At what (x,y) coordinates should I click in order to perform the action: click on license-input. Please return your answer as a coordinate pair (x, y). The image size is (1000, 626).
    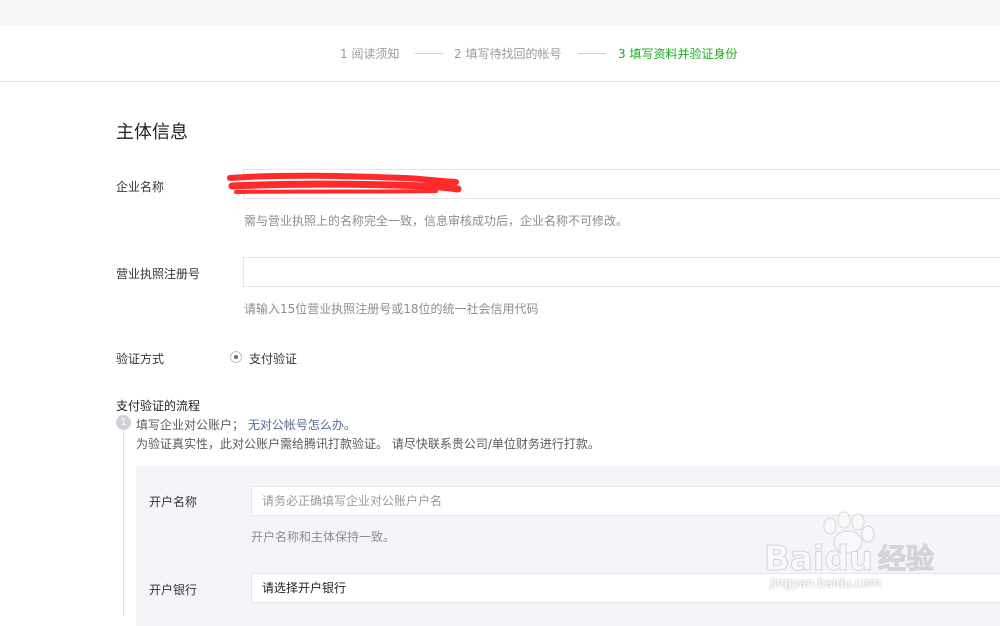
    Looking at the image, I should click on (621, 272).